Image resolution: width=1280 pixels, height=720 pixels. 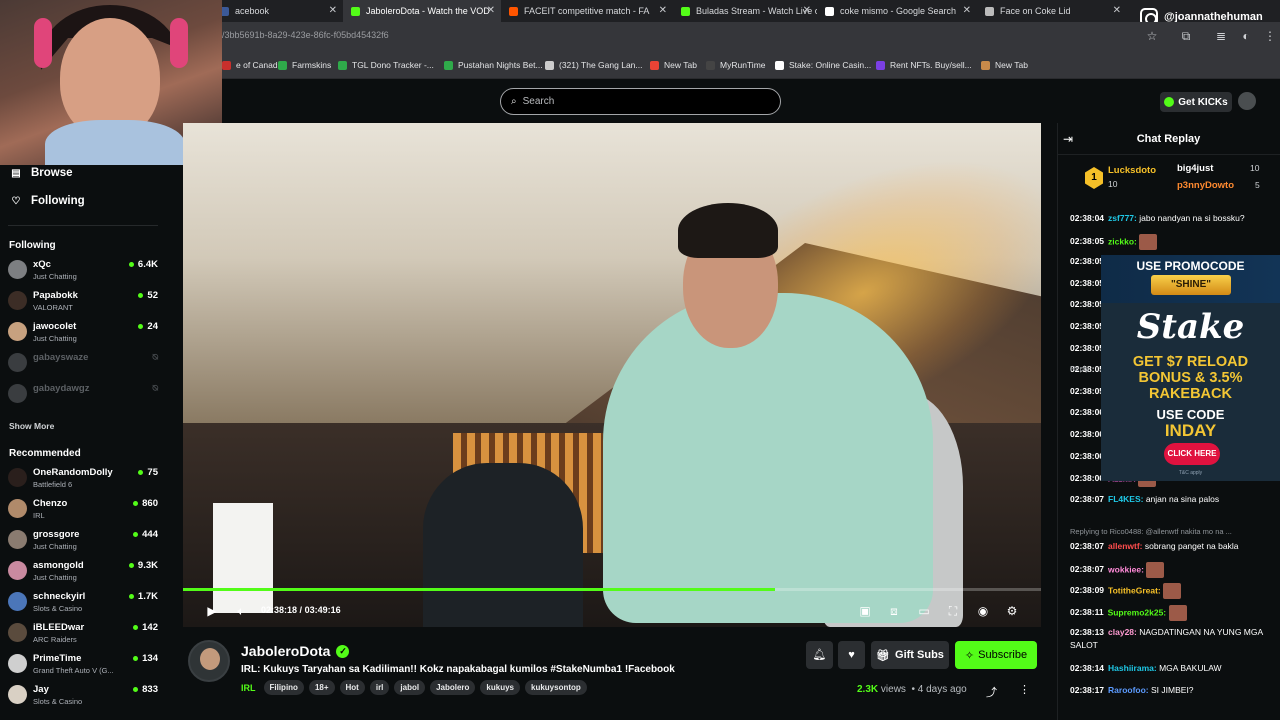 What do you see at coordinates (83, 634) in the screenshot?
I see `sidebar-channel: iBLEEDwar ARC Raiders 142` at bounding box center [83, 634].